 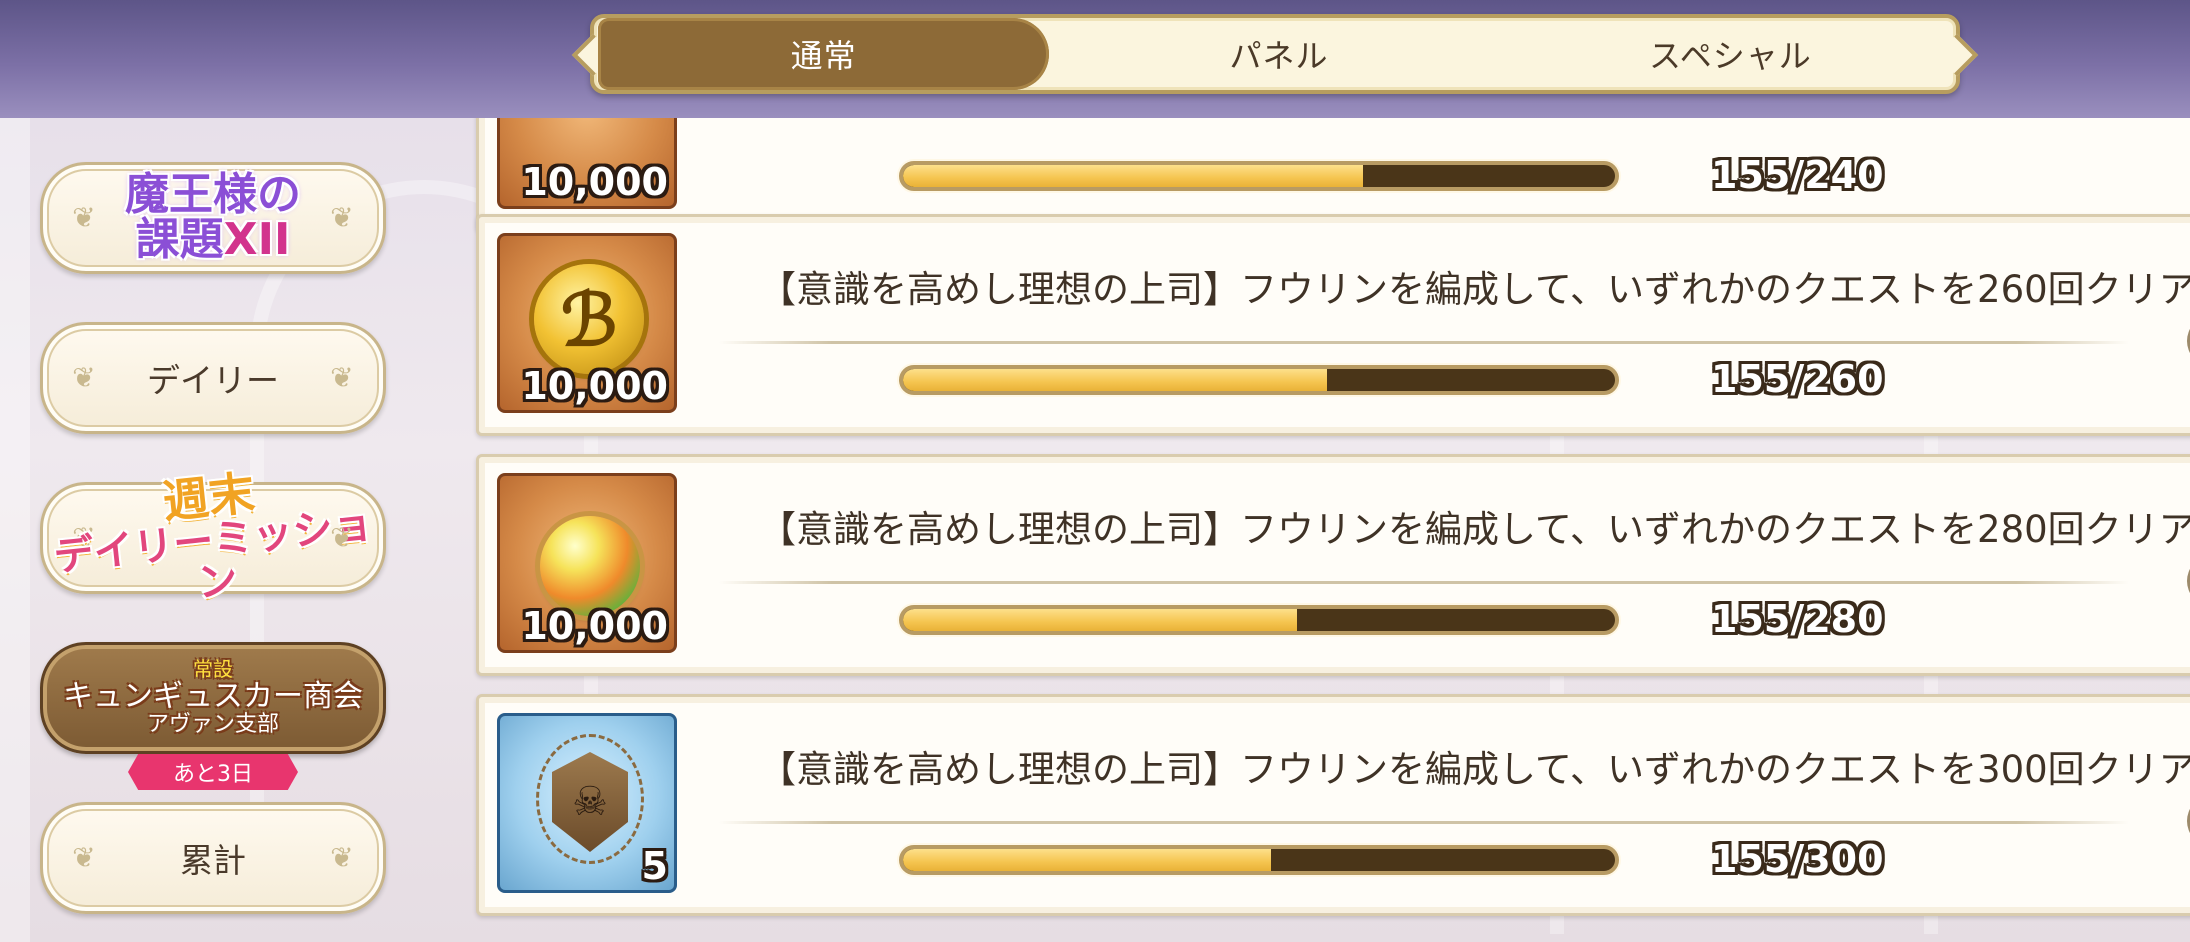 What do you see at coordinates (824, 54) in the screenshot?
I see `tab-normal: 通常` at bounding box center [824, 54].